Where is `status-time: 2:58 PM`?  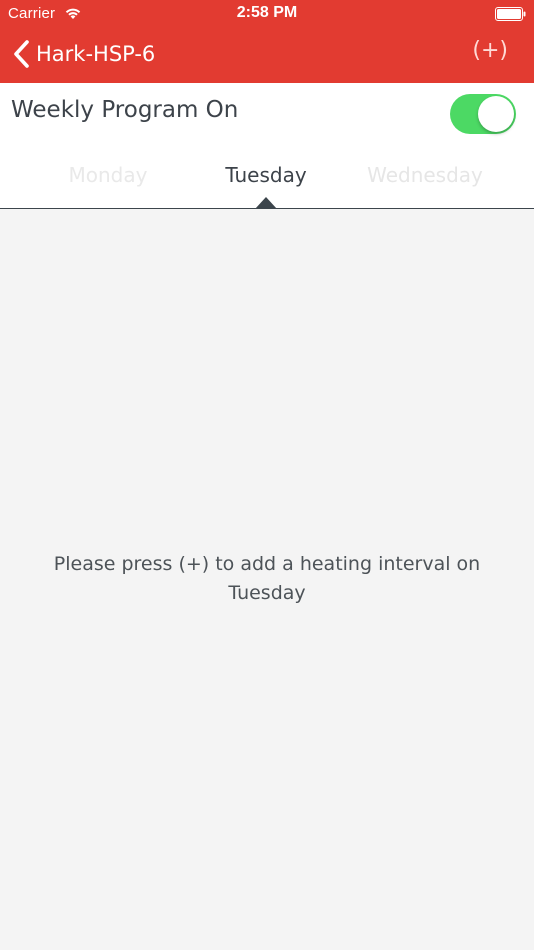 status-time: 2:58 PM is located at coordinates (267, 12).